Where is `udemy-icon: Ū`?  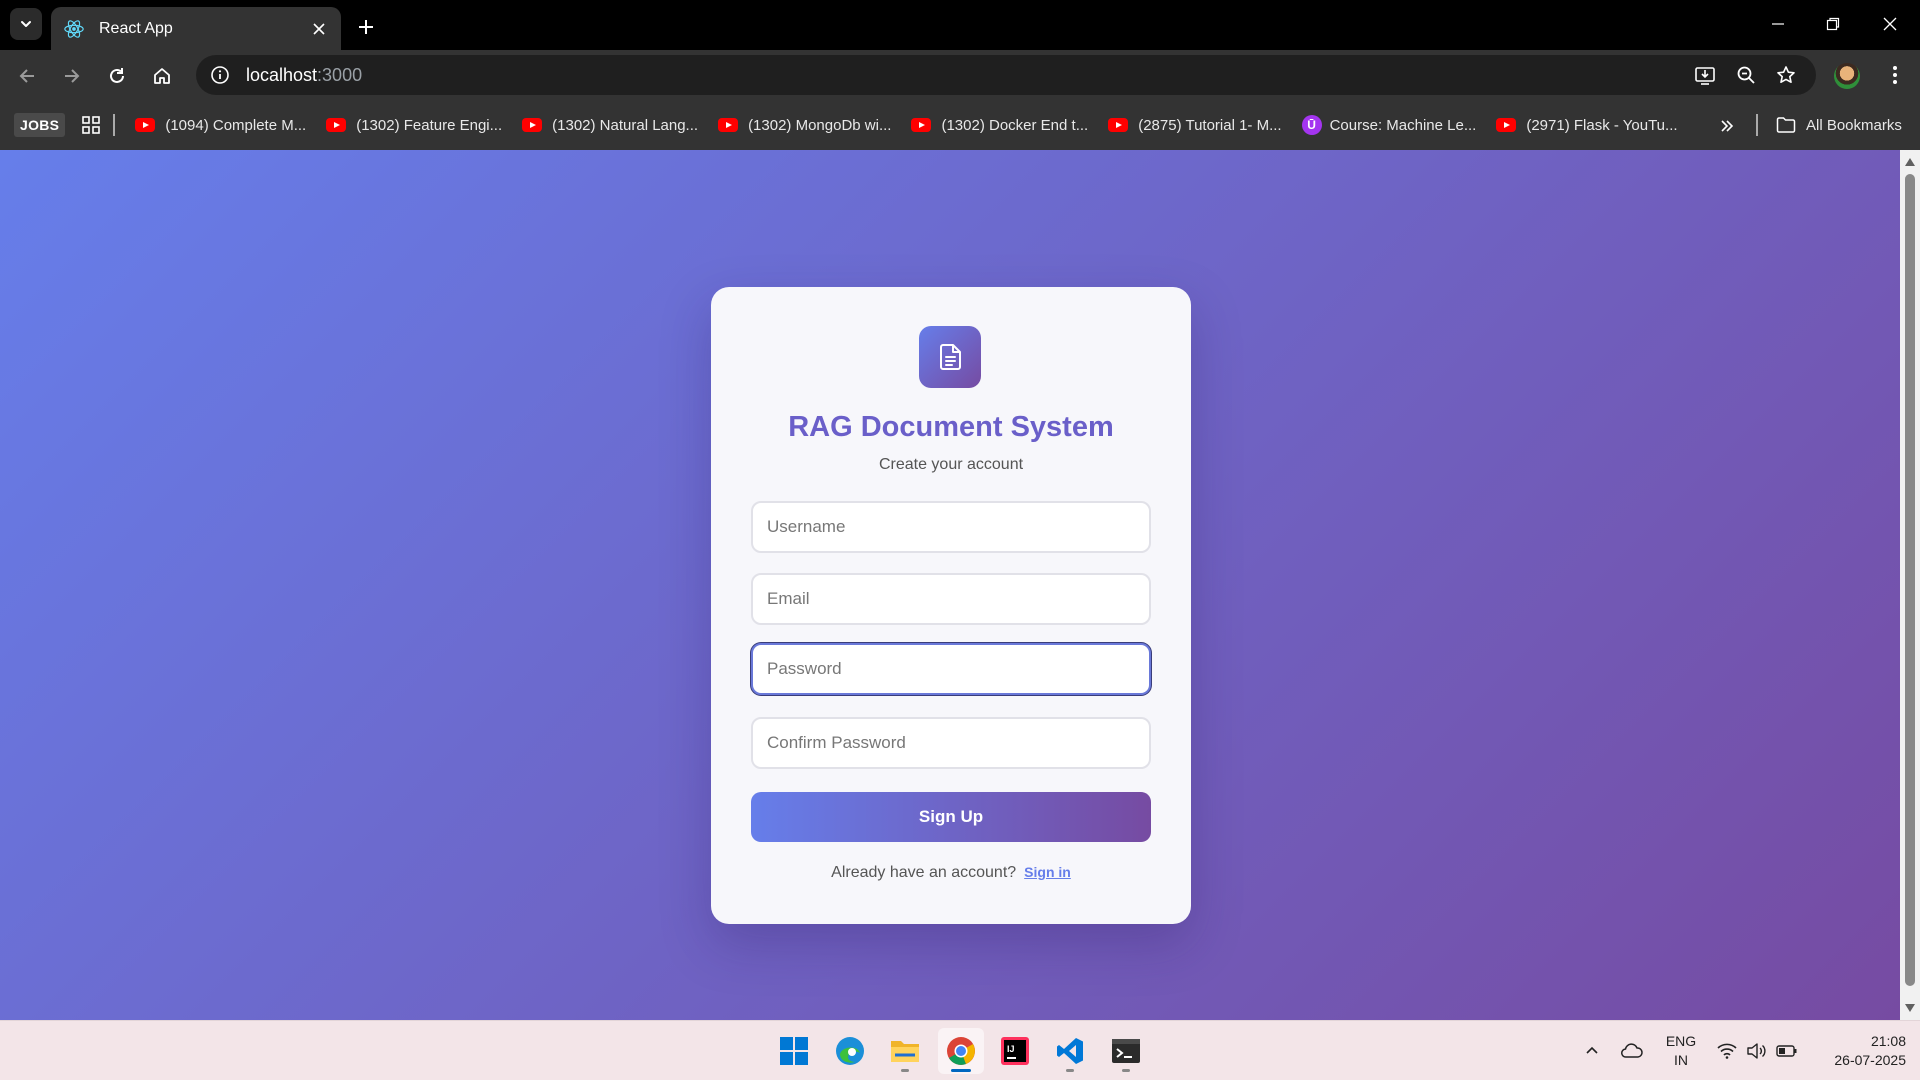
udemy-icon: Ū is located at coordinates (1311, 125).